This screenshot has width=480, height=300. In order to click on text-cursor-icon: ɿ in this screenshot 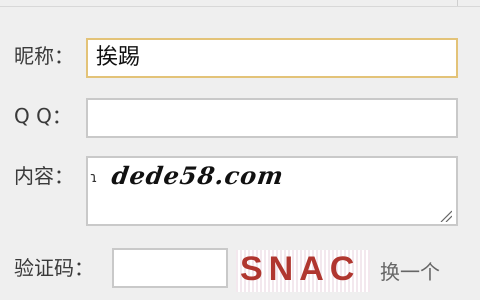, I will do `click(94, 178)`.